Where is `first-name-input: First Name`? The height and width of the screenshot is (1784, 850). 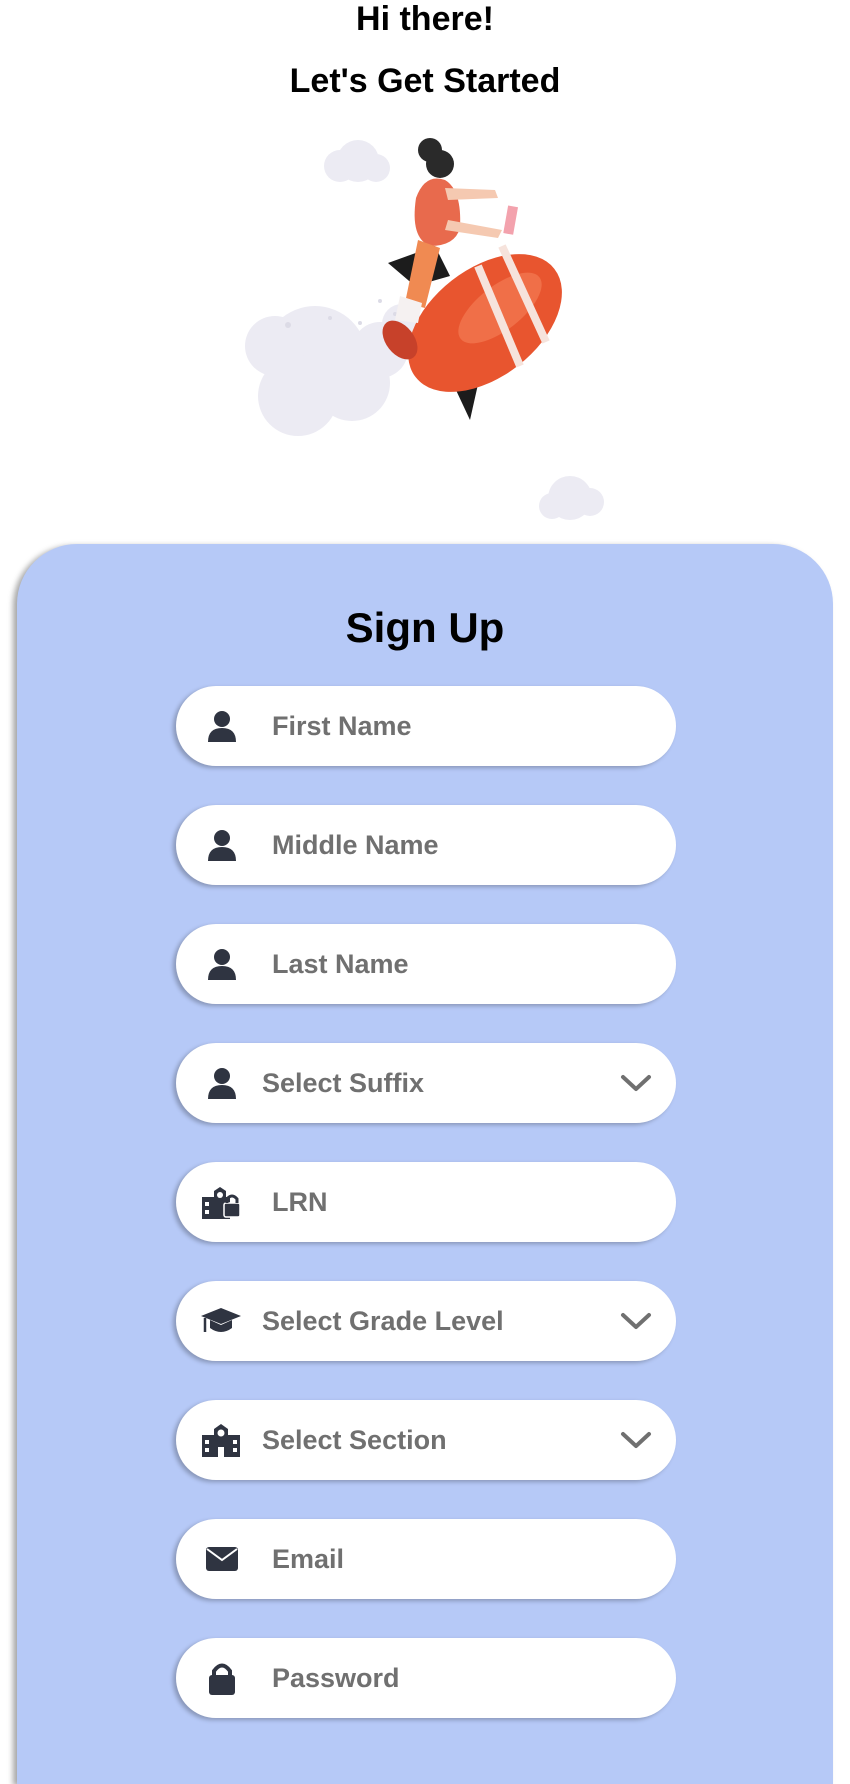
first-name-input: First Name is located at coordinates (426, 726).